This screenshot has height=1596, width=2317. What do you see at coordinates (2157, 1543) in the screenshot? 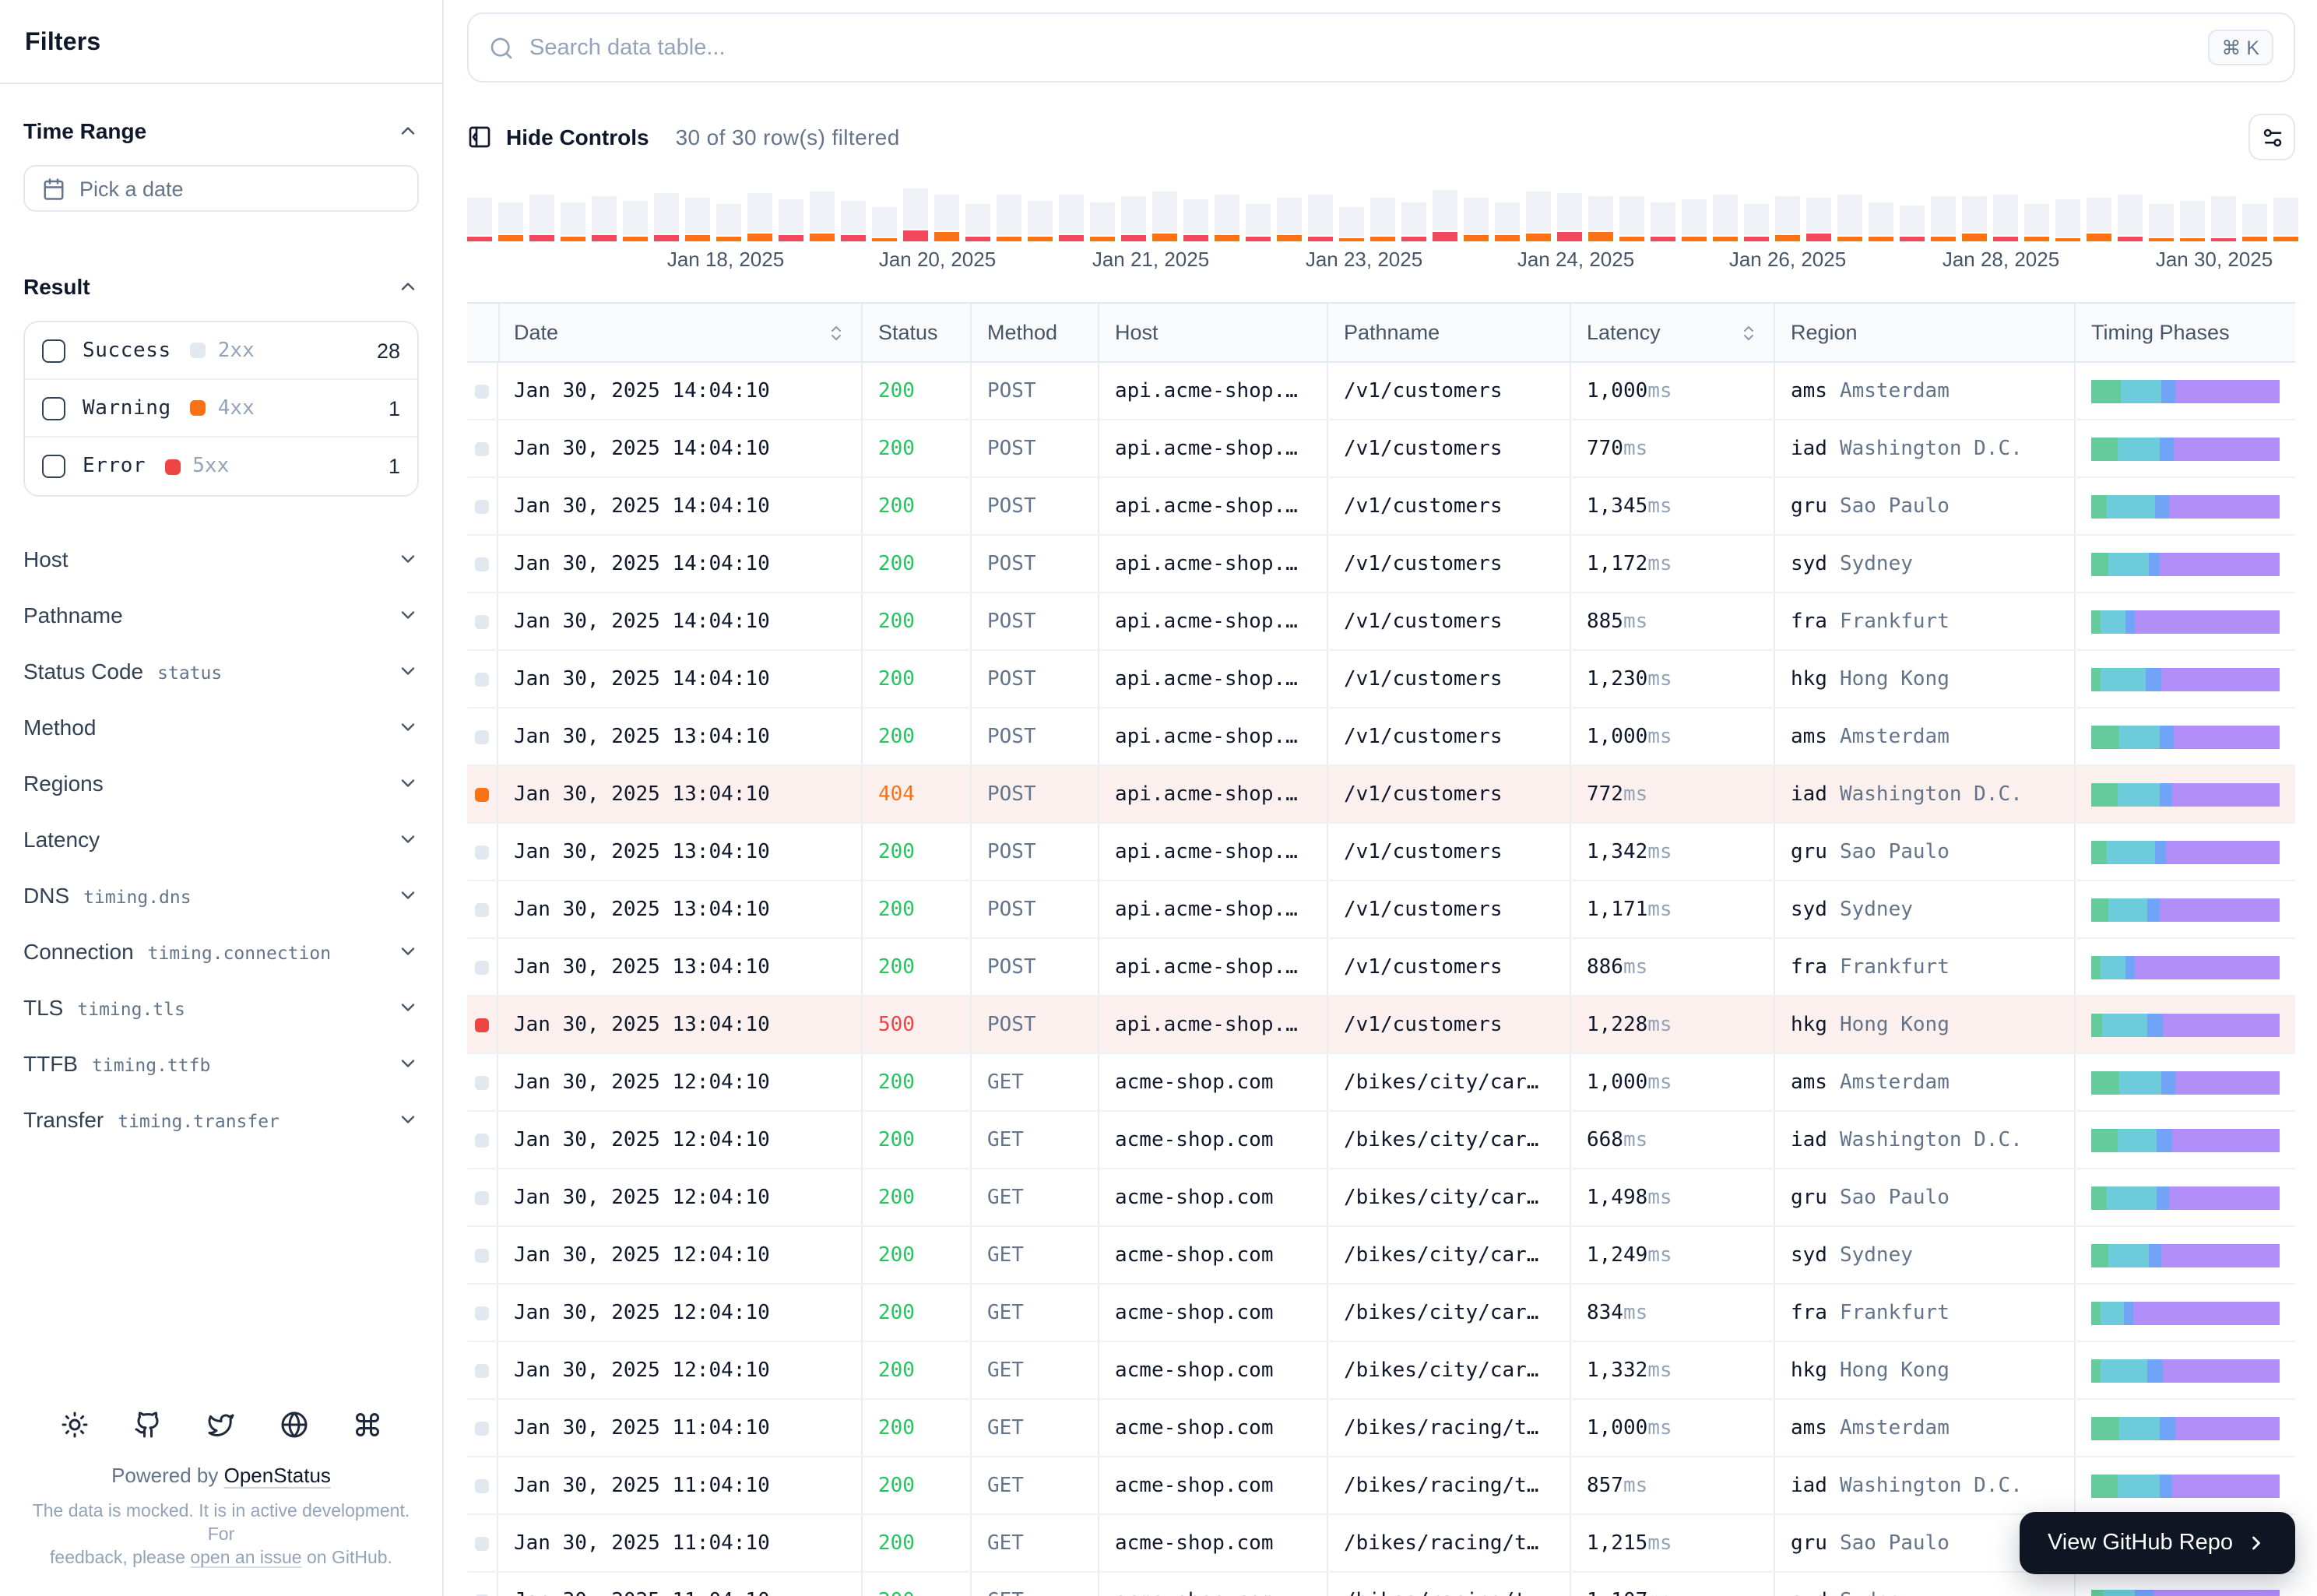
I see `view-github-repo-button: View GitHub Repo` at bounding box center [2157, 1543].